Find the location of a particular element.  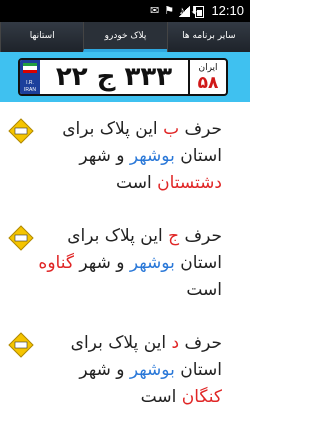

tab-bar: سایر برنامه ها پلاک خودرو استانها is located at coordinates (125, 37).